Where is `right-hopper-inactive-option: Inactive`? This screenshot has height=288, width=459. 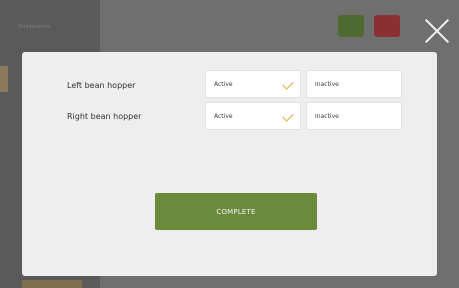 right-hopper-inactive-option: Inactive is located at coordinates (354, 116).